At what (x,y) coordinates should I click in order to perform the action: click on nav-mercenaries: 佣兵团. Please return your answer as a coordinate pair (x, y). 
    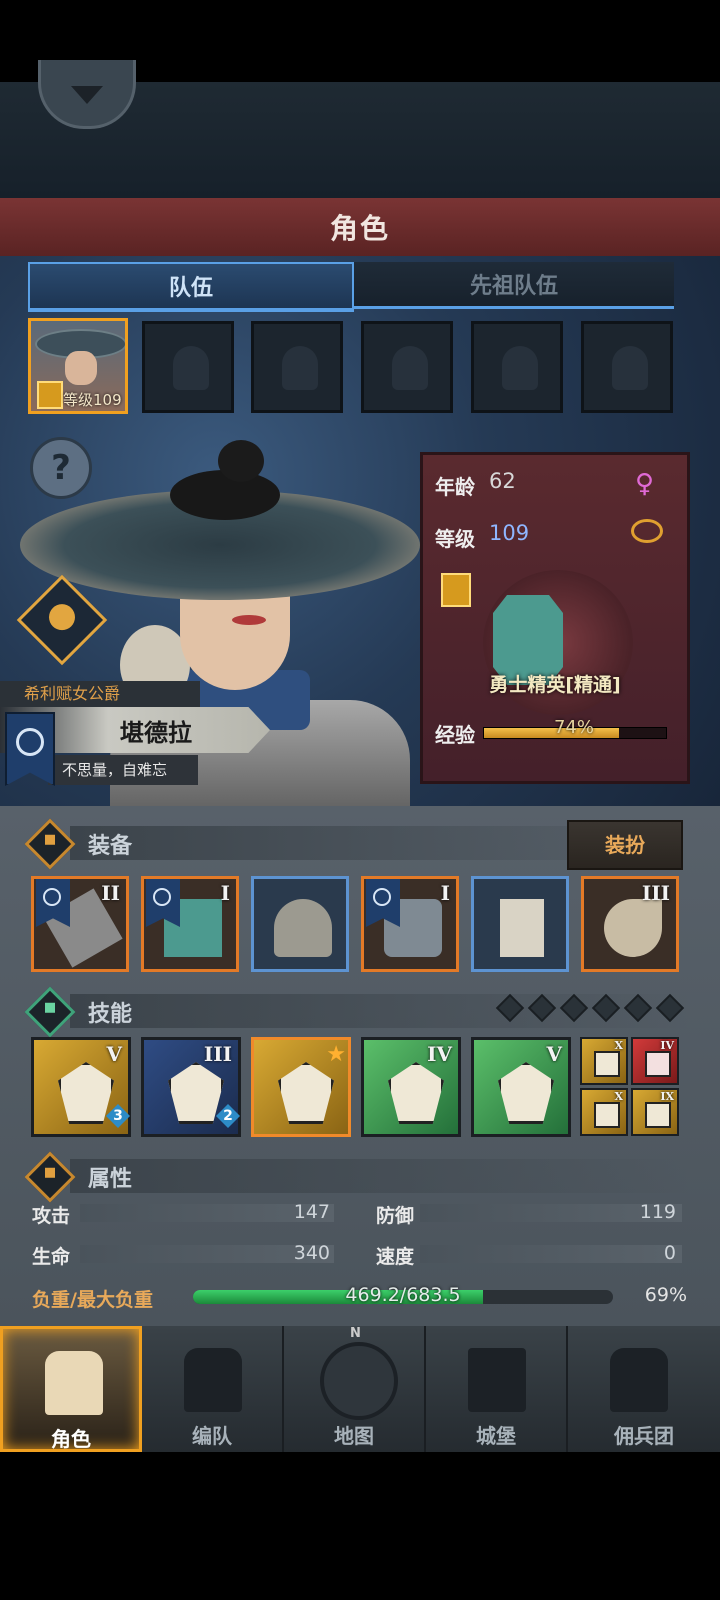
    Looking at the image, I should click on (644, 1389).